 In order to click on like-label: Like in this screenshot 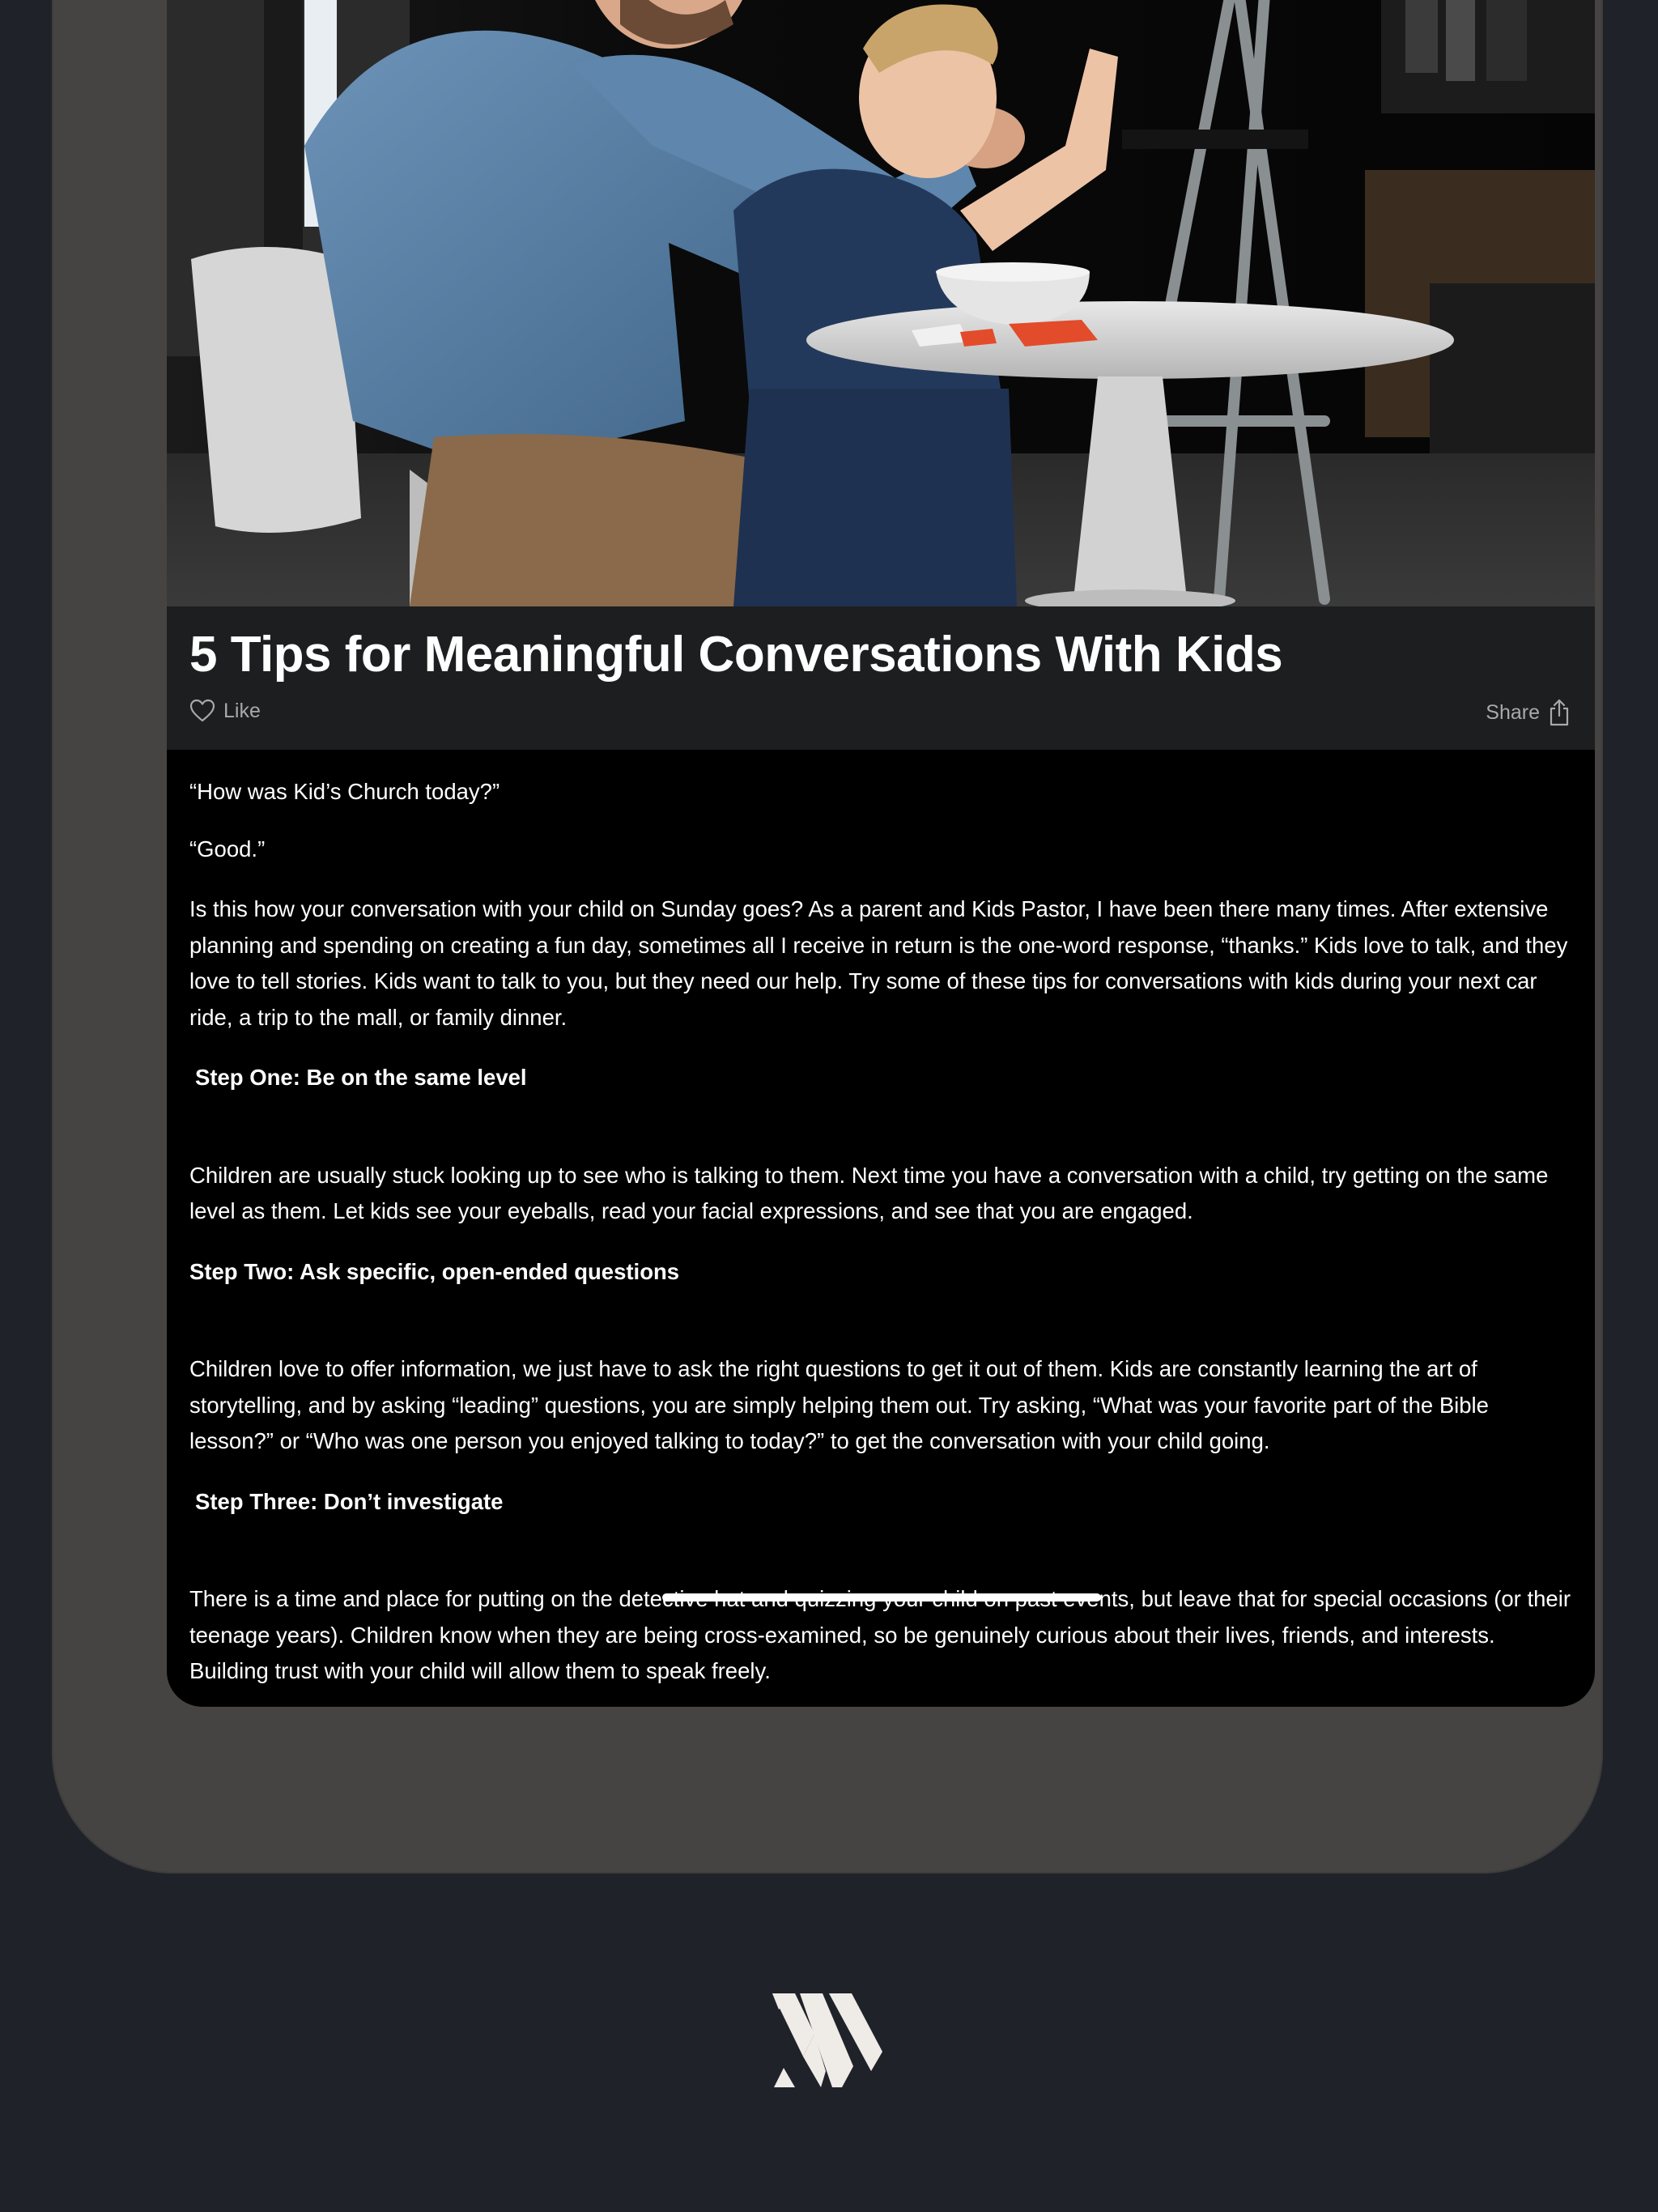, I will do `click(242, 711)`.